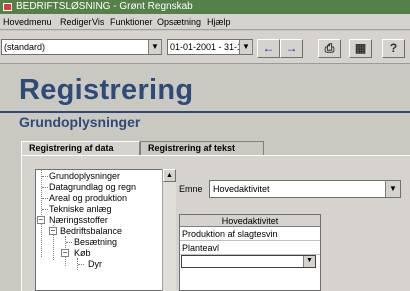 Image resolution: width=410 pixels, height=291 pixels. I want to click on menu-hovedmenu: Hovedmenu, so click(27, 22).